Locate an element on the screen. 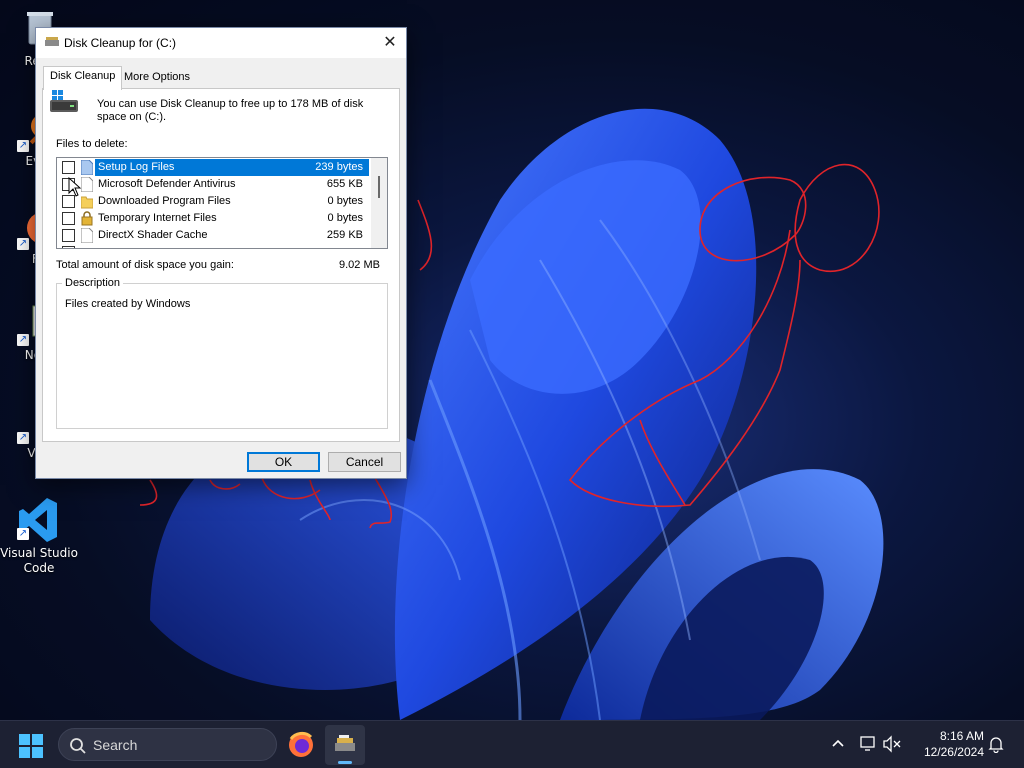  item-name: Microsoft Defender Antivirus is located at coordinates (167, 184).